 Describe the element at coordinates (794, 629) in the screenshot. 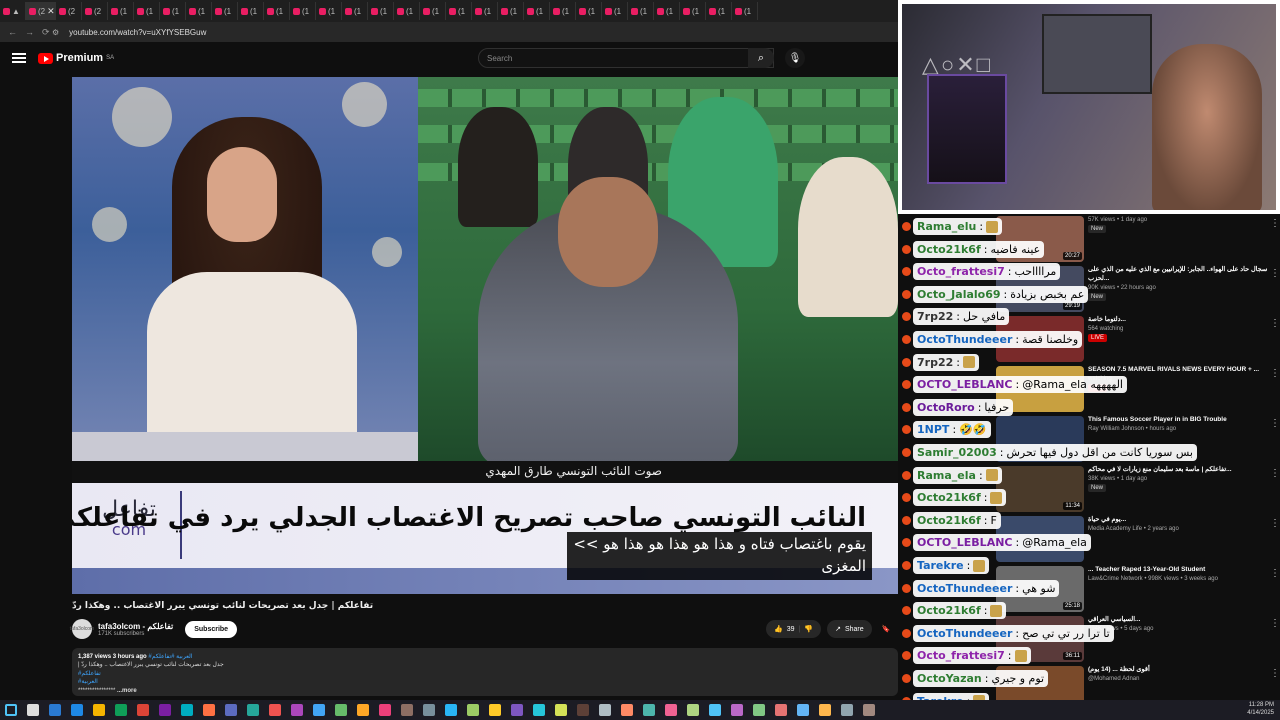

I see `like-button: 👍 39 | 👎` at that location.